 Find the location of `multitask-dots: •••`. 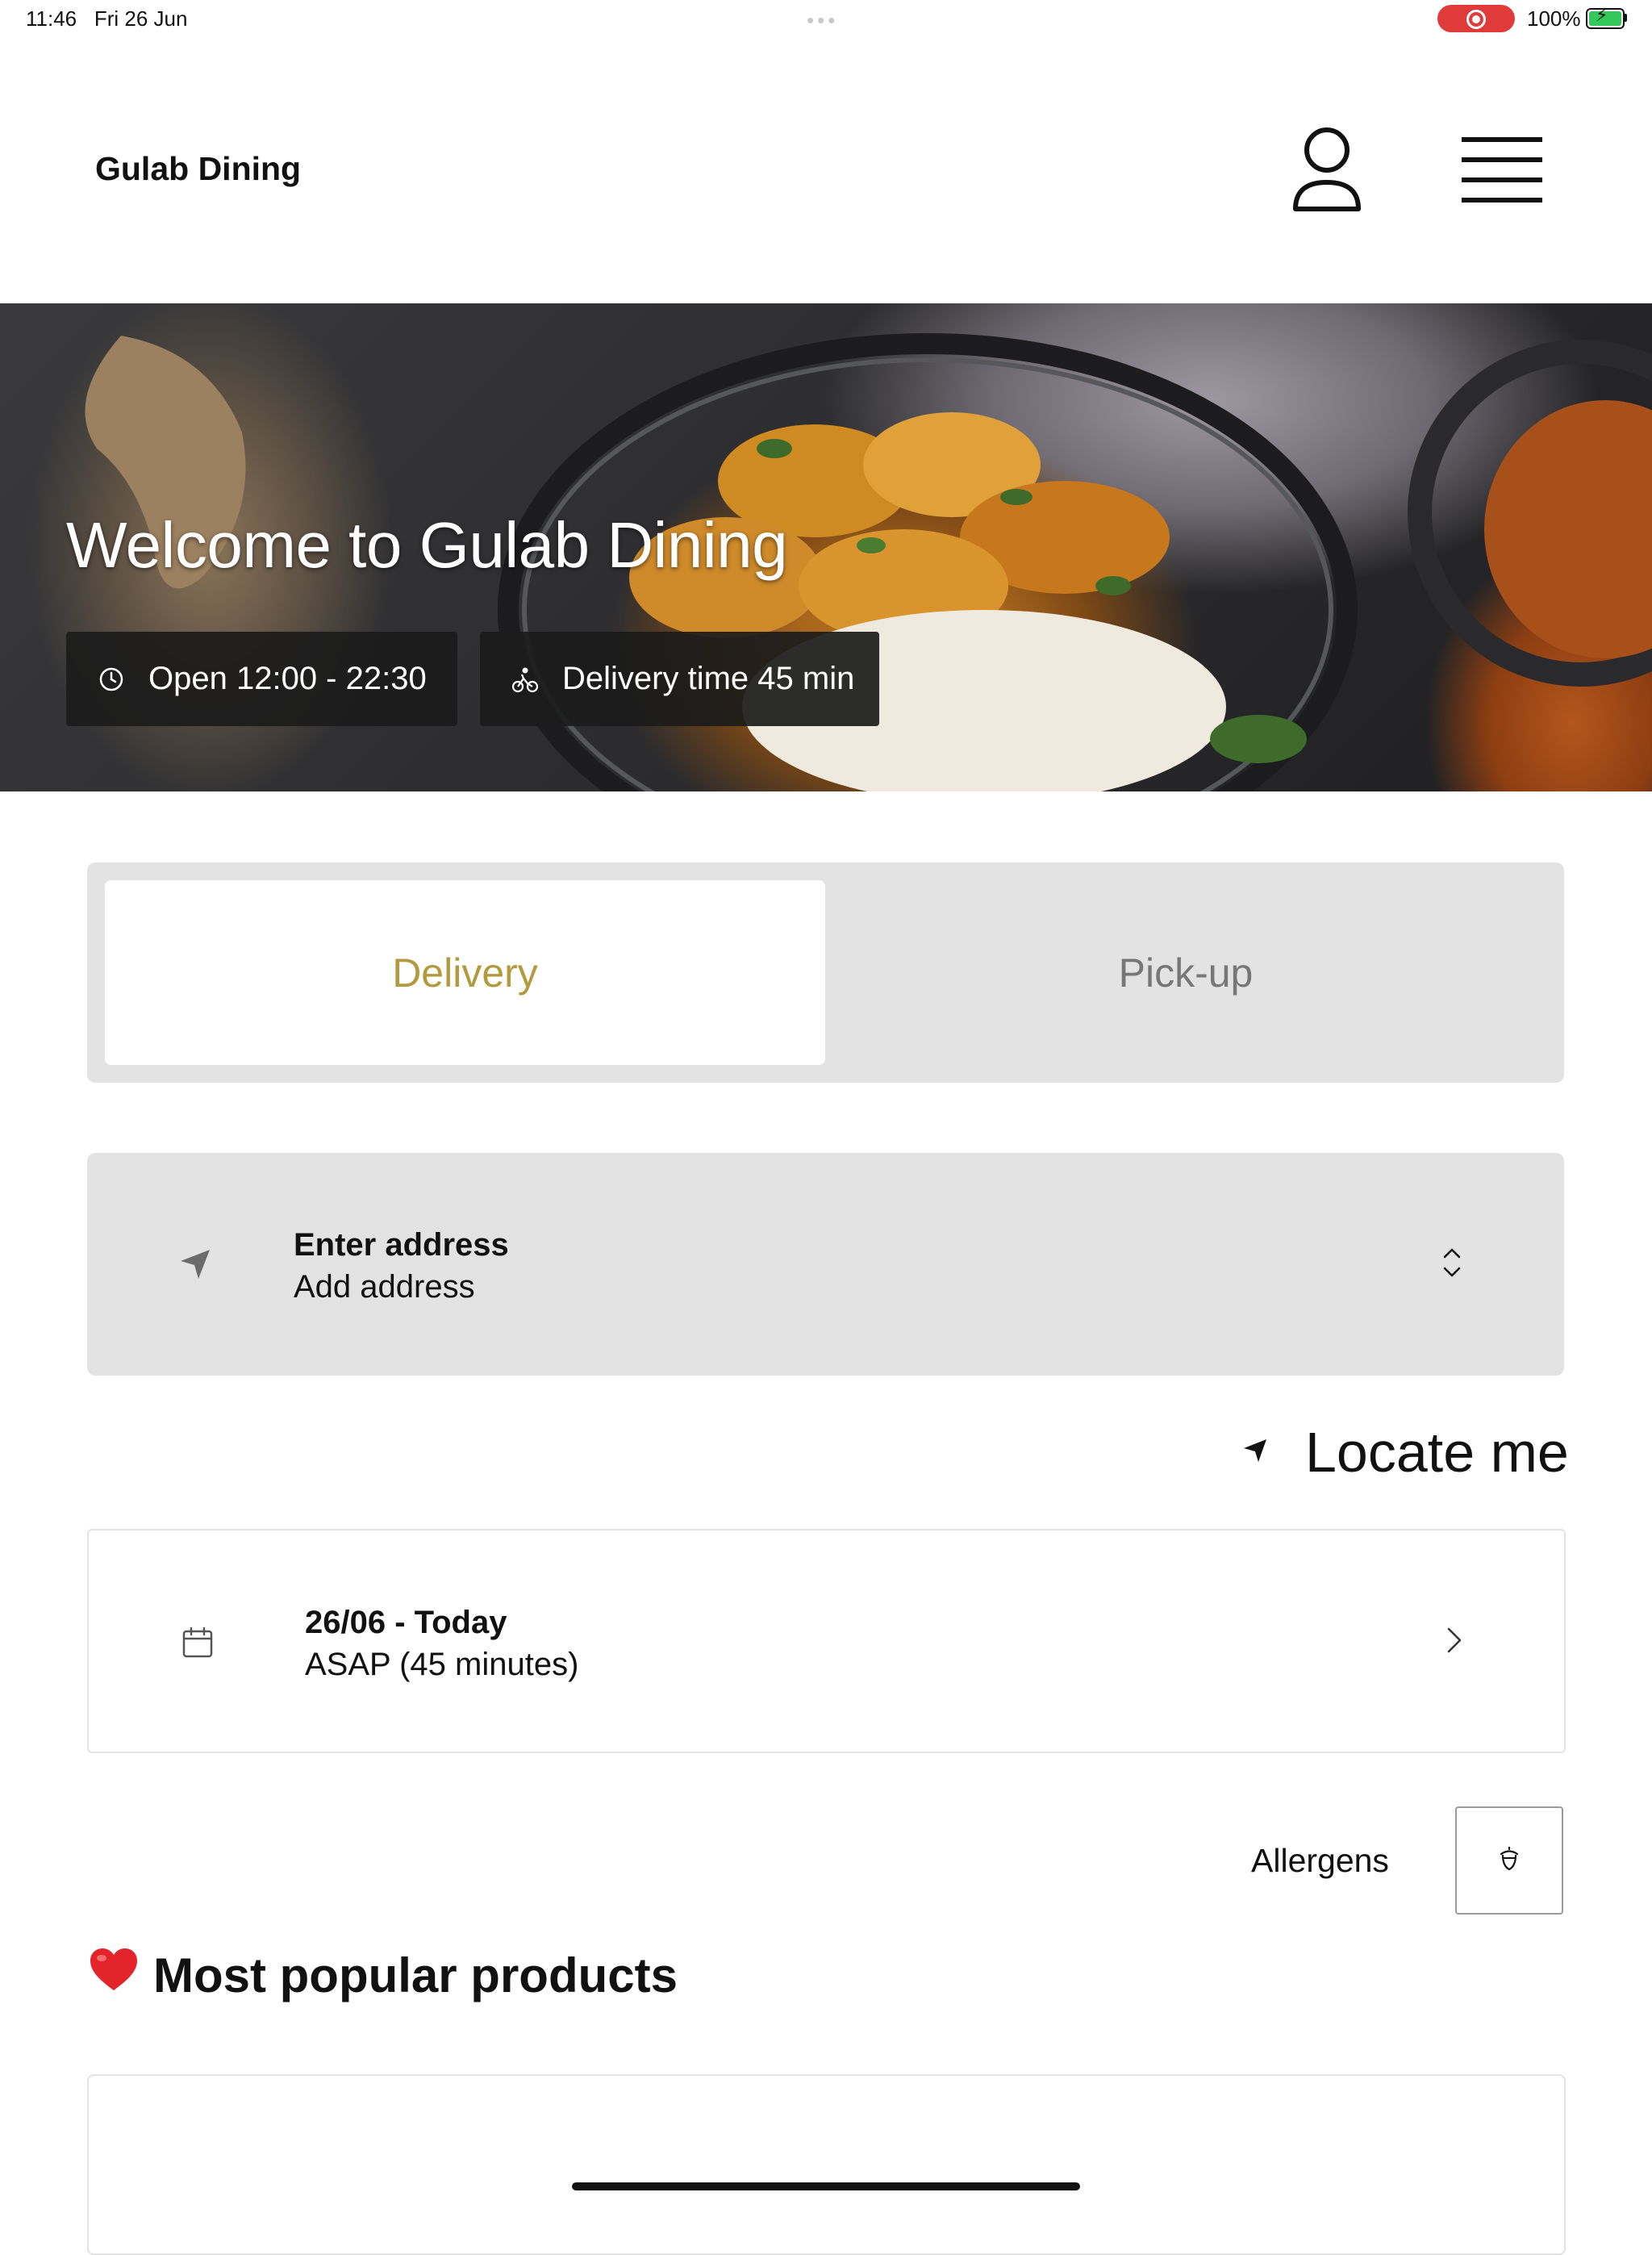

multitask-dots: ••• is located at coordinates (822, 20).